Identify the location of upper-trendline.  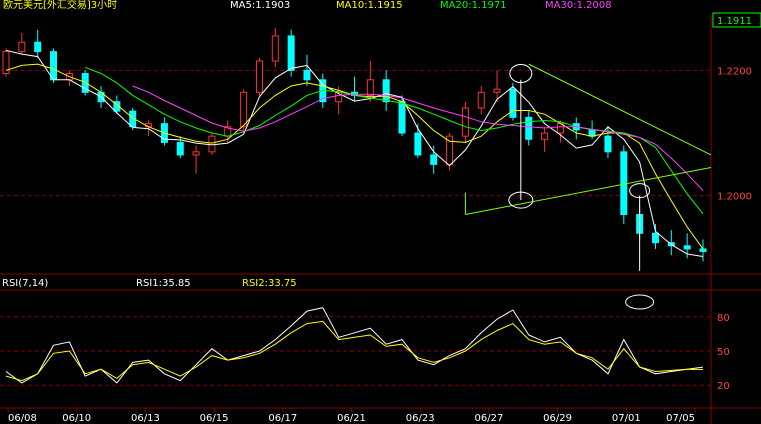
(620, 109).